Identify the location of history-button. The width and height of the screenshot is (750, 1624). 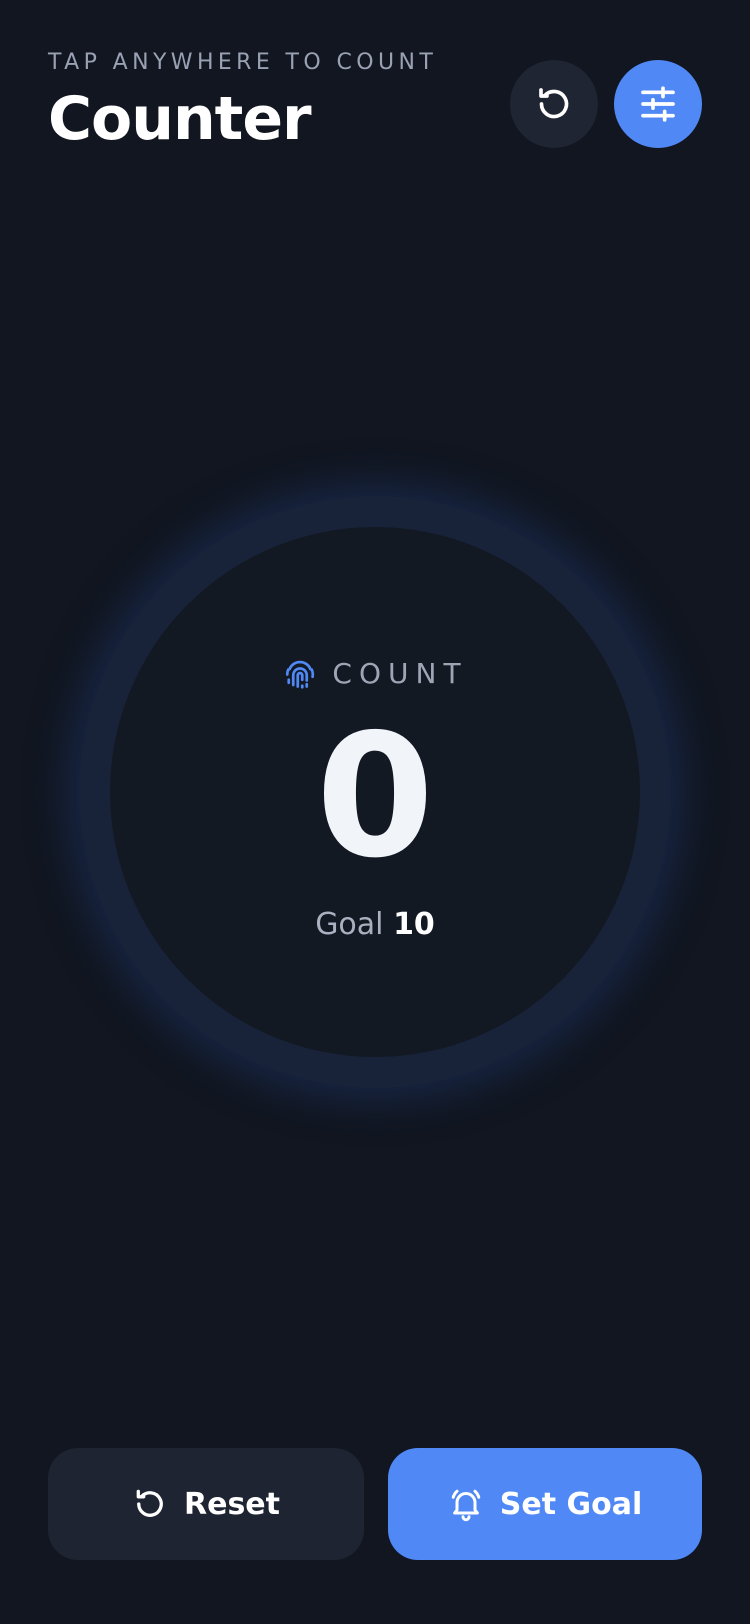
(554, 104).